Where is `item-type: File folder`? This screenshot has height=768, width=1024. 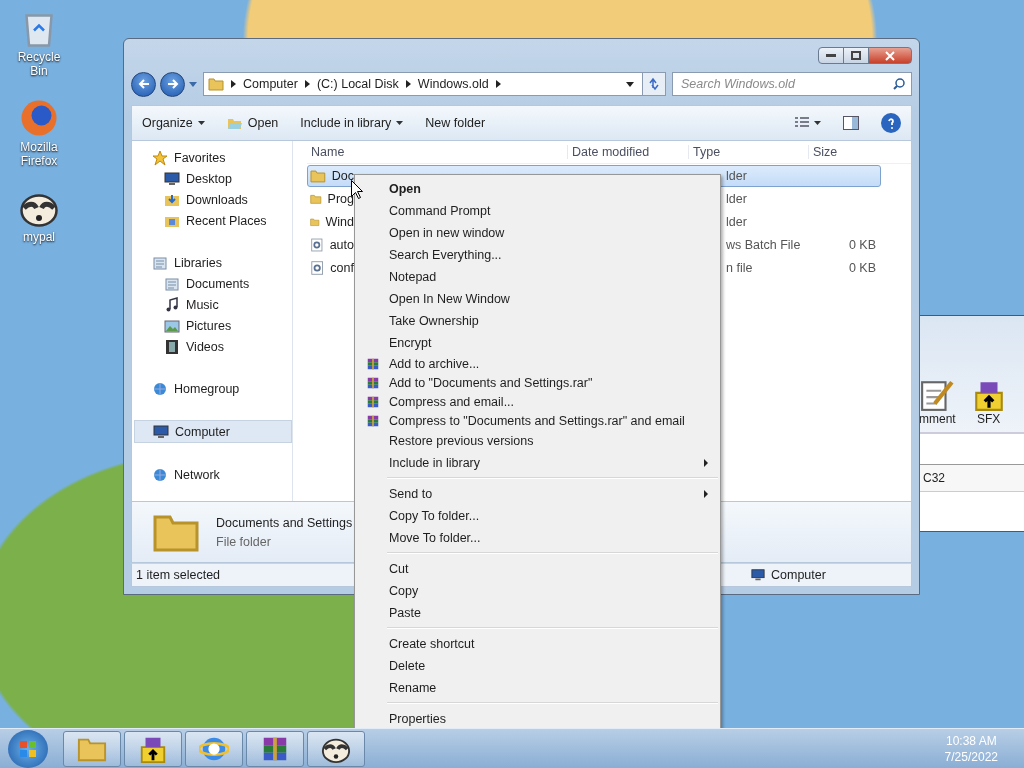
item-type: File folder is located at coordinates (244, 541).